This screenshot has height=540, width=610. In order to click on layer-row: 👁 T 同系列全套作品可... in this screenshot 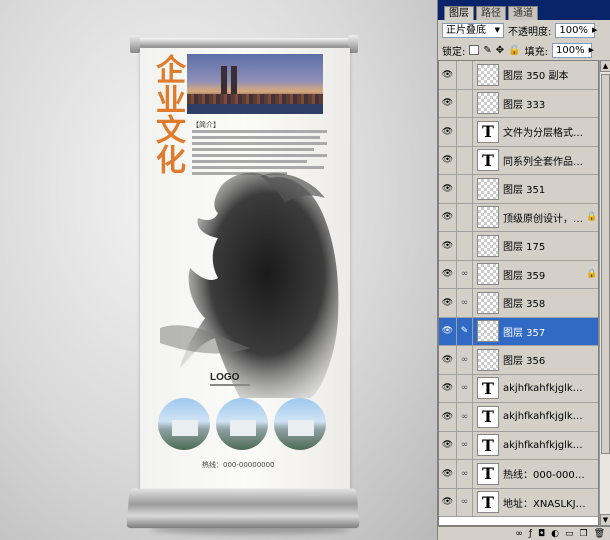, I will do `click(518, 160)`.